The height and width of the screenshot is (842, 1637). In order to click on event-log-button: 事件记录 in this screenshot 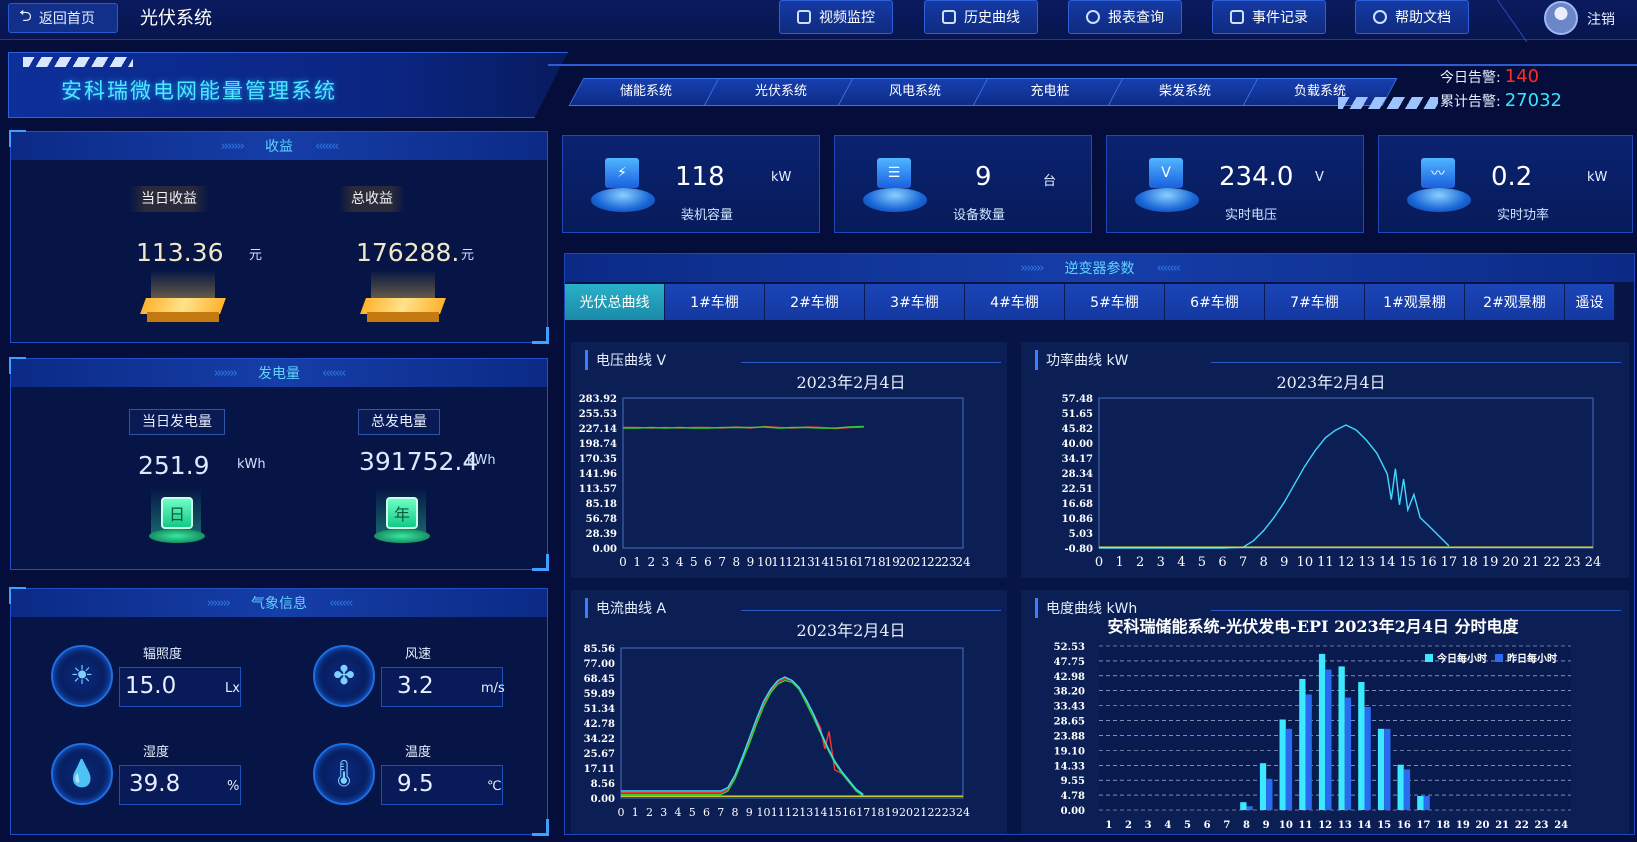, I will do `click(1269, 17)`.